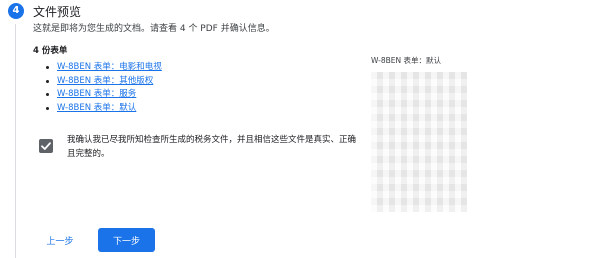 The height and width of the screenshot is (258, 600). Describe the element at coordinates (109, 67) in the screenshot. I see `form-link-film-tv: W-8BEN 表单：电影和电视` at that location.